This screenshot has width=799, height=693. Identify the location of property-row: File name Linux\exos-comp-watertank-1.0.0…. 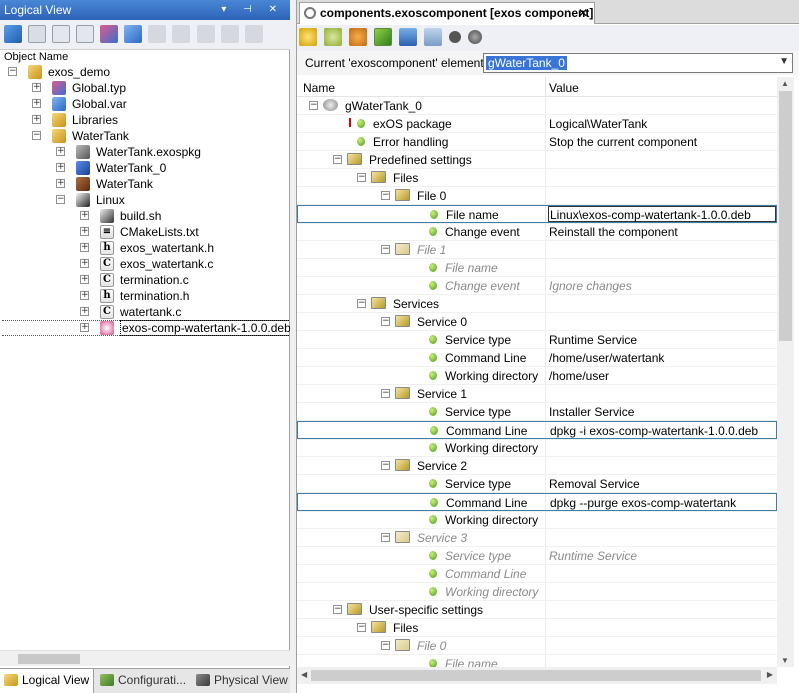
(537, 214).